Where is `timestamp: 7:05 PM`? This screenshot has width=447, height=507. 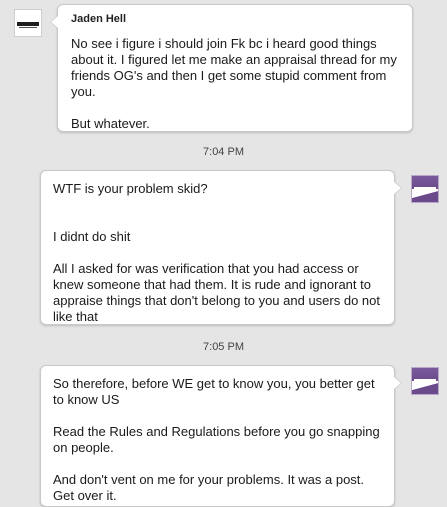 timestamp: 7:05 PM is located at coordinates (223, 347).